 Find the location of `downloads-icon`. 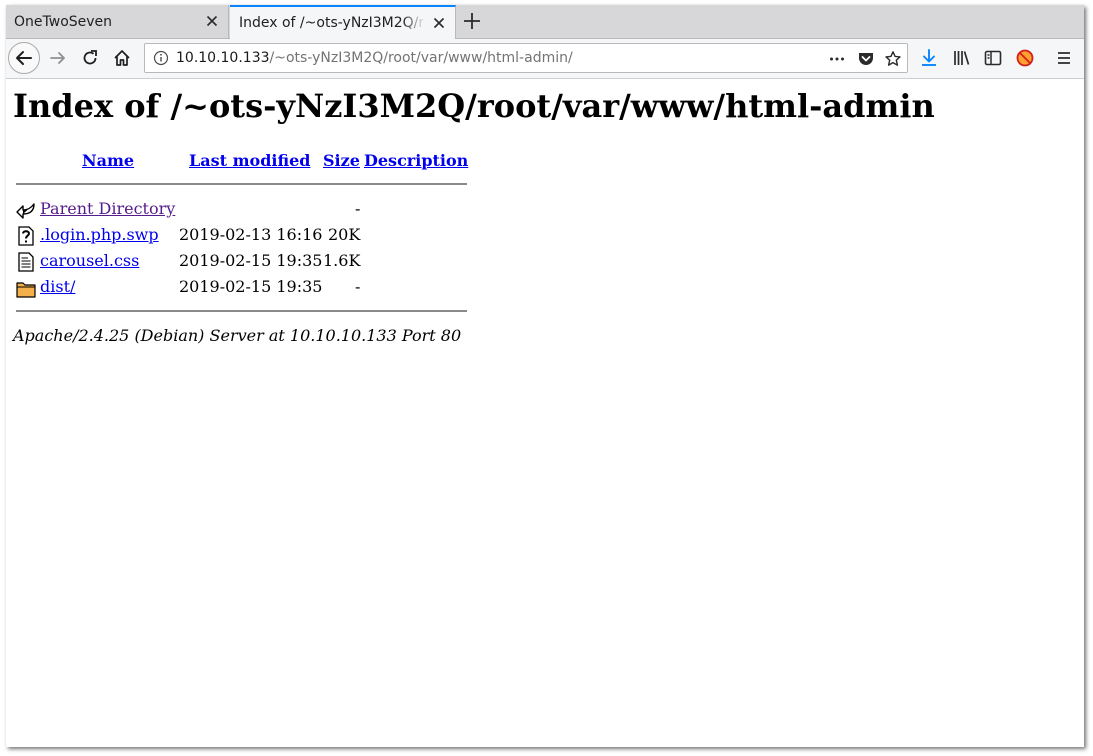

downloads-icon is located at coordinates (929, 58).